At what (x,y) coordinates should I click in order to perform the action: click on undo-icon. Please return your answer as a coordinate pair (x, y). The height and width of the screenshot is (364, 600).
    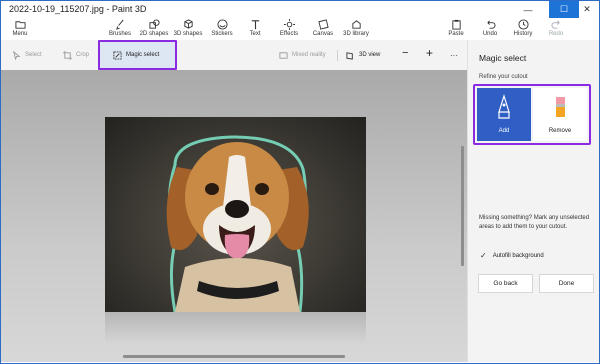
    Looking at the image, I should click on (490, 24).